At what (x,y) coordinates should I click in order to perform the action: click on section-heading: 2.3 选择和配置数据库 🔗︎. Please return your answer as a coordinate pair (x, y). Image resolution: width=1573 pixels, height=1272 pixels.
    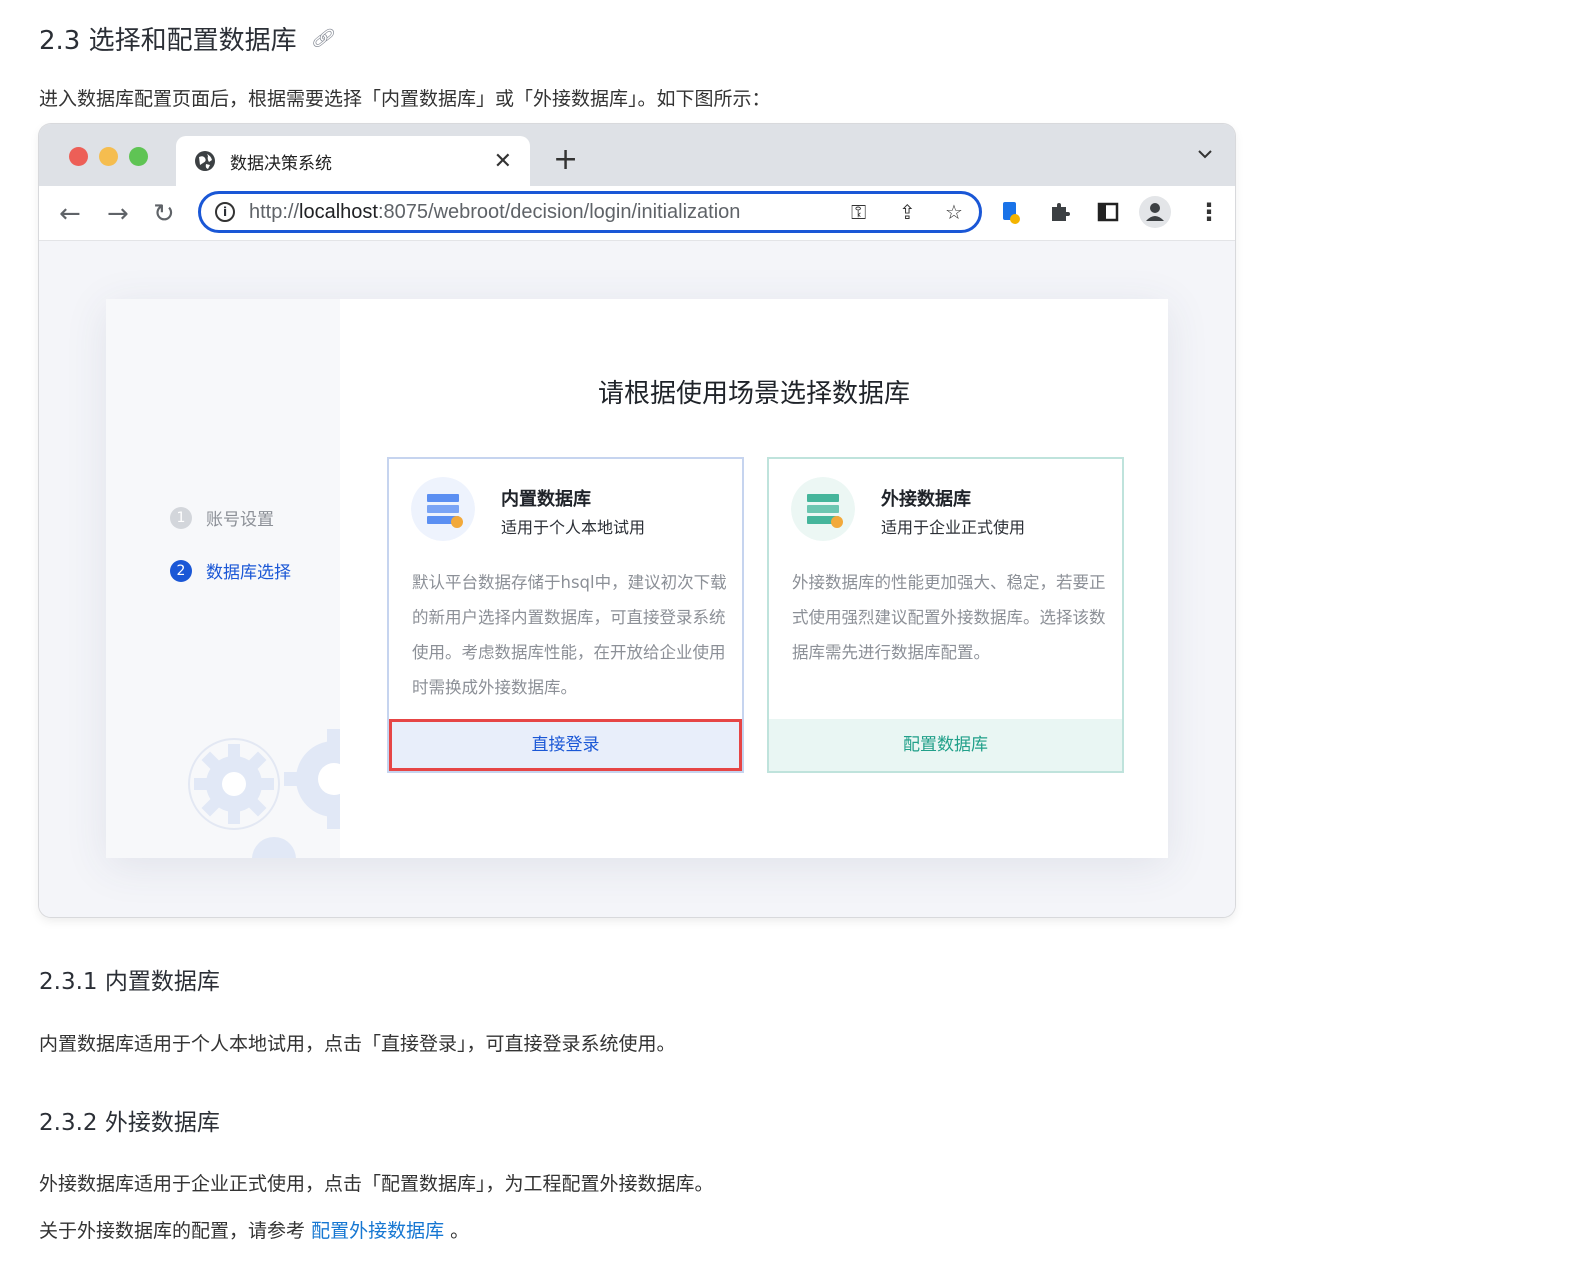
    Looking at the image, I should click on (186, 38).